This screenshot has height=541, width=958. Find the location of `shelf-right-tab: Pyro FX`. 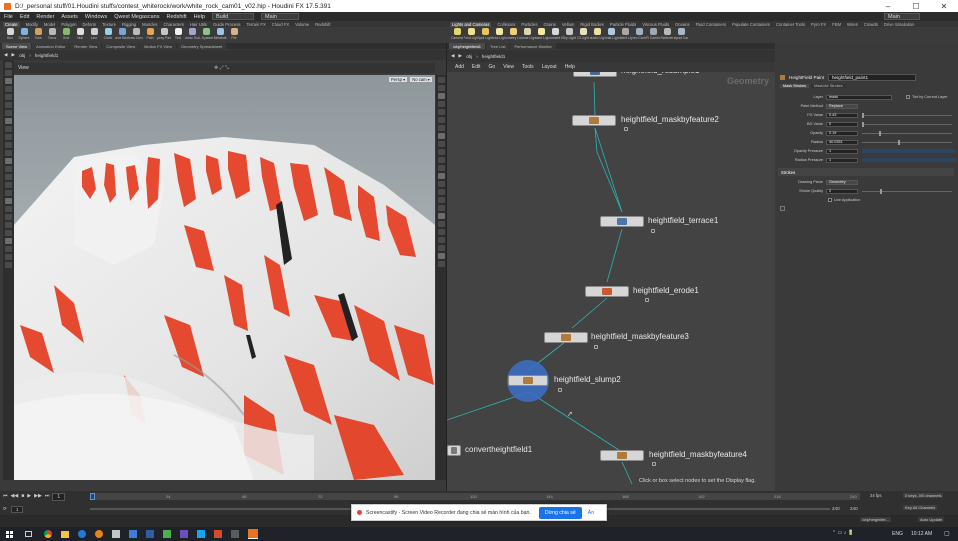

shelf-right-tab: Pyro FX is located at coordinates (818, 24).